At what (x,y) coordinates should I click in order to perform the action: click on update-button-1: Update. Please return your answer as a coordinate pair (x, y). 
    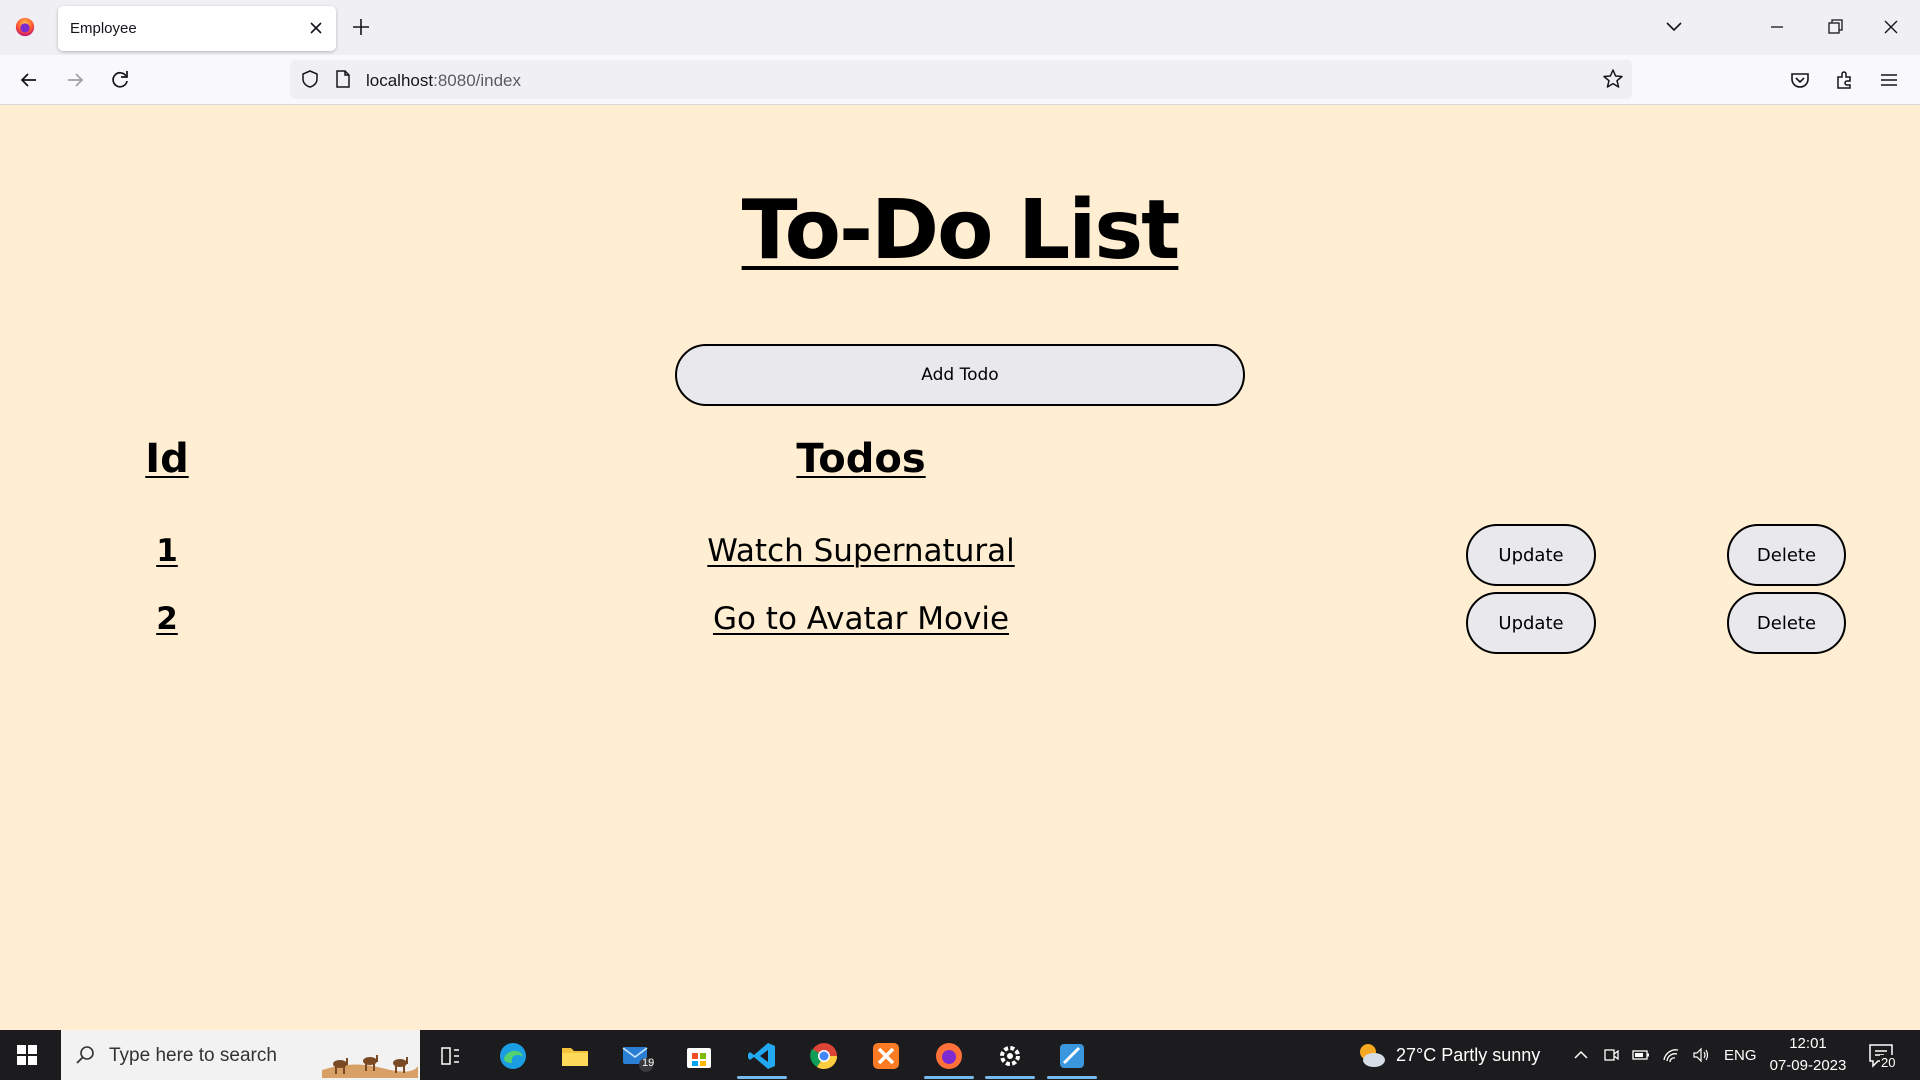
    Looking at the image, I should click on (1531, 555).